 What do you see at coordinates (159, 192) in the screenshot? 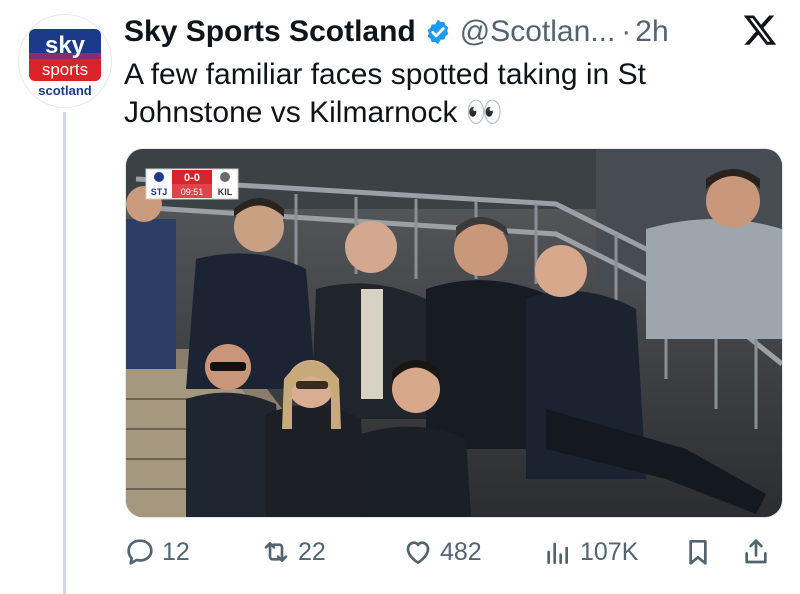
I see `scorebug-home: STJ` at bounding box center [159, 192].